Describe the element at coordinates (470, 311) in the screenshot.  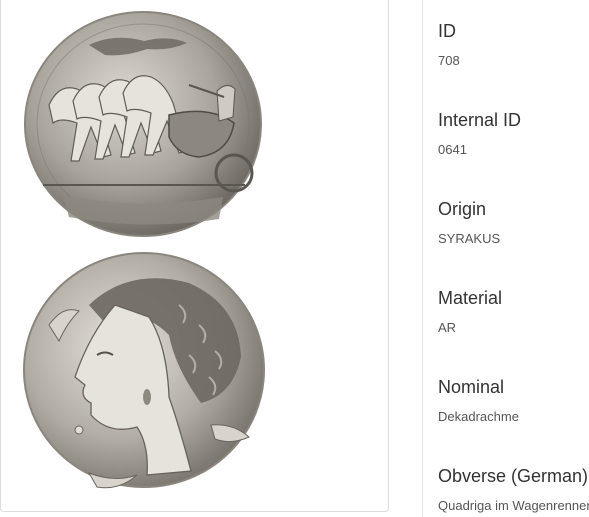
I see `field-material: Material AR` at that location.